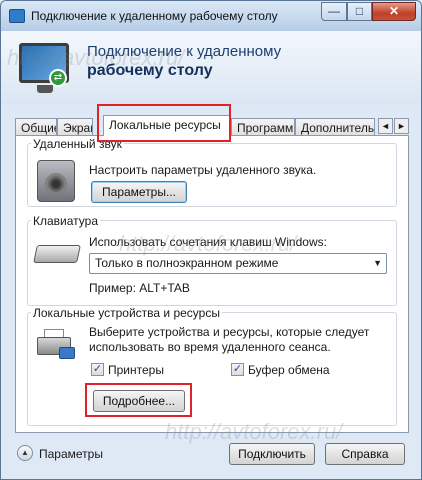 The image size is (422, 480). Describe the element at coordinates (126, 313) in the screenshot. I see `devices-group-legend: Локальные устройства и ресурсы` at that location.